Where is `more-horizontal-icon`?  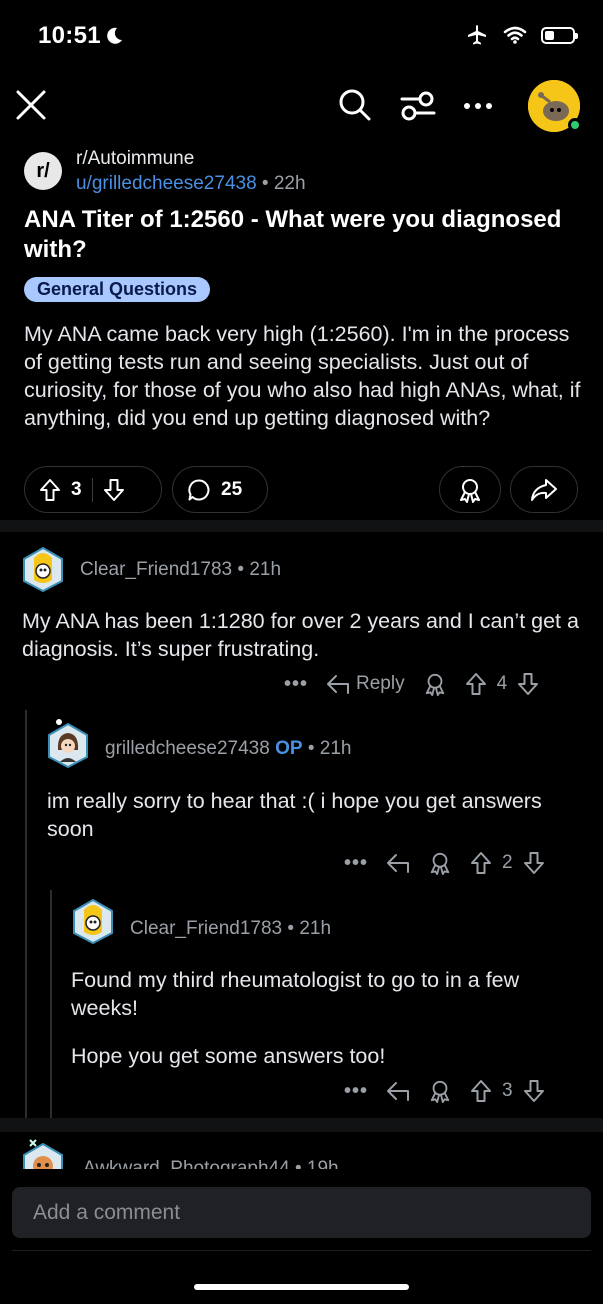 more-horizontal-icon is located at coordinates (478, 106).